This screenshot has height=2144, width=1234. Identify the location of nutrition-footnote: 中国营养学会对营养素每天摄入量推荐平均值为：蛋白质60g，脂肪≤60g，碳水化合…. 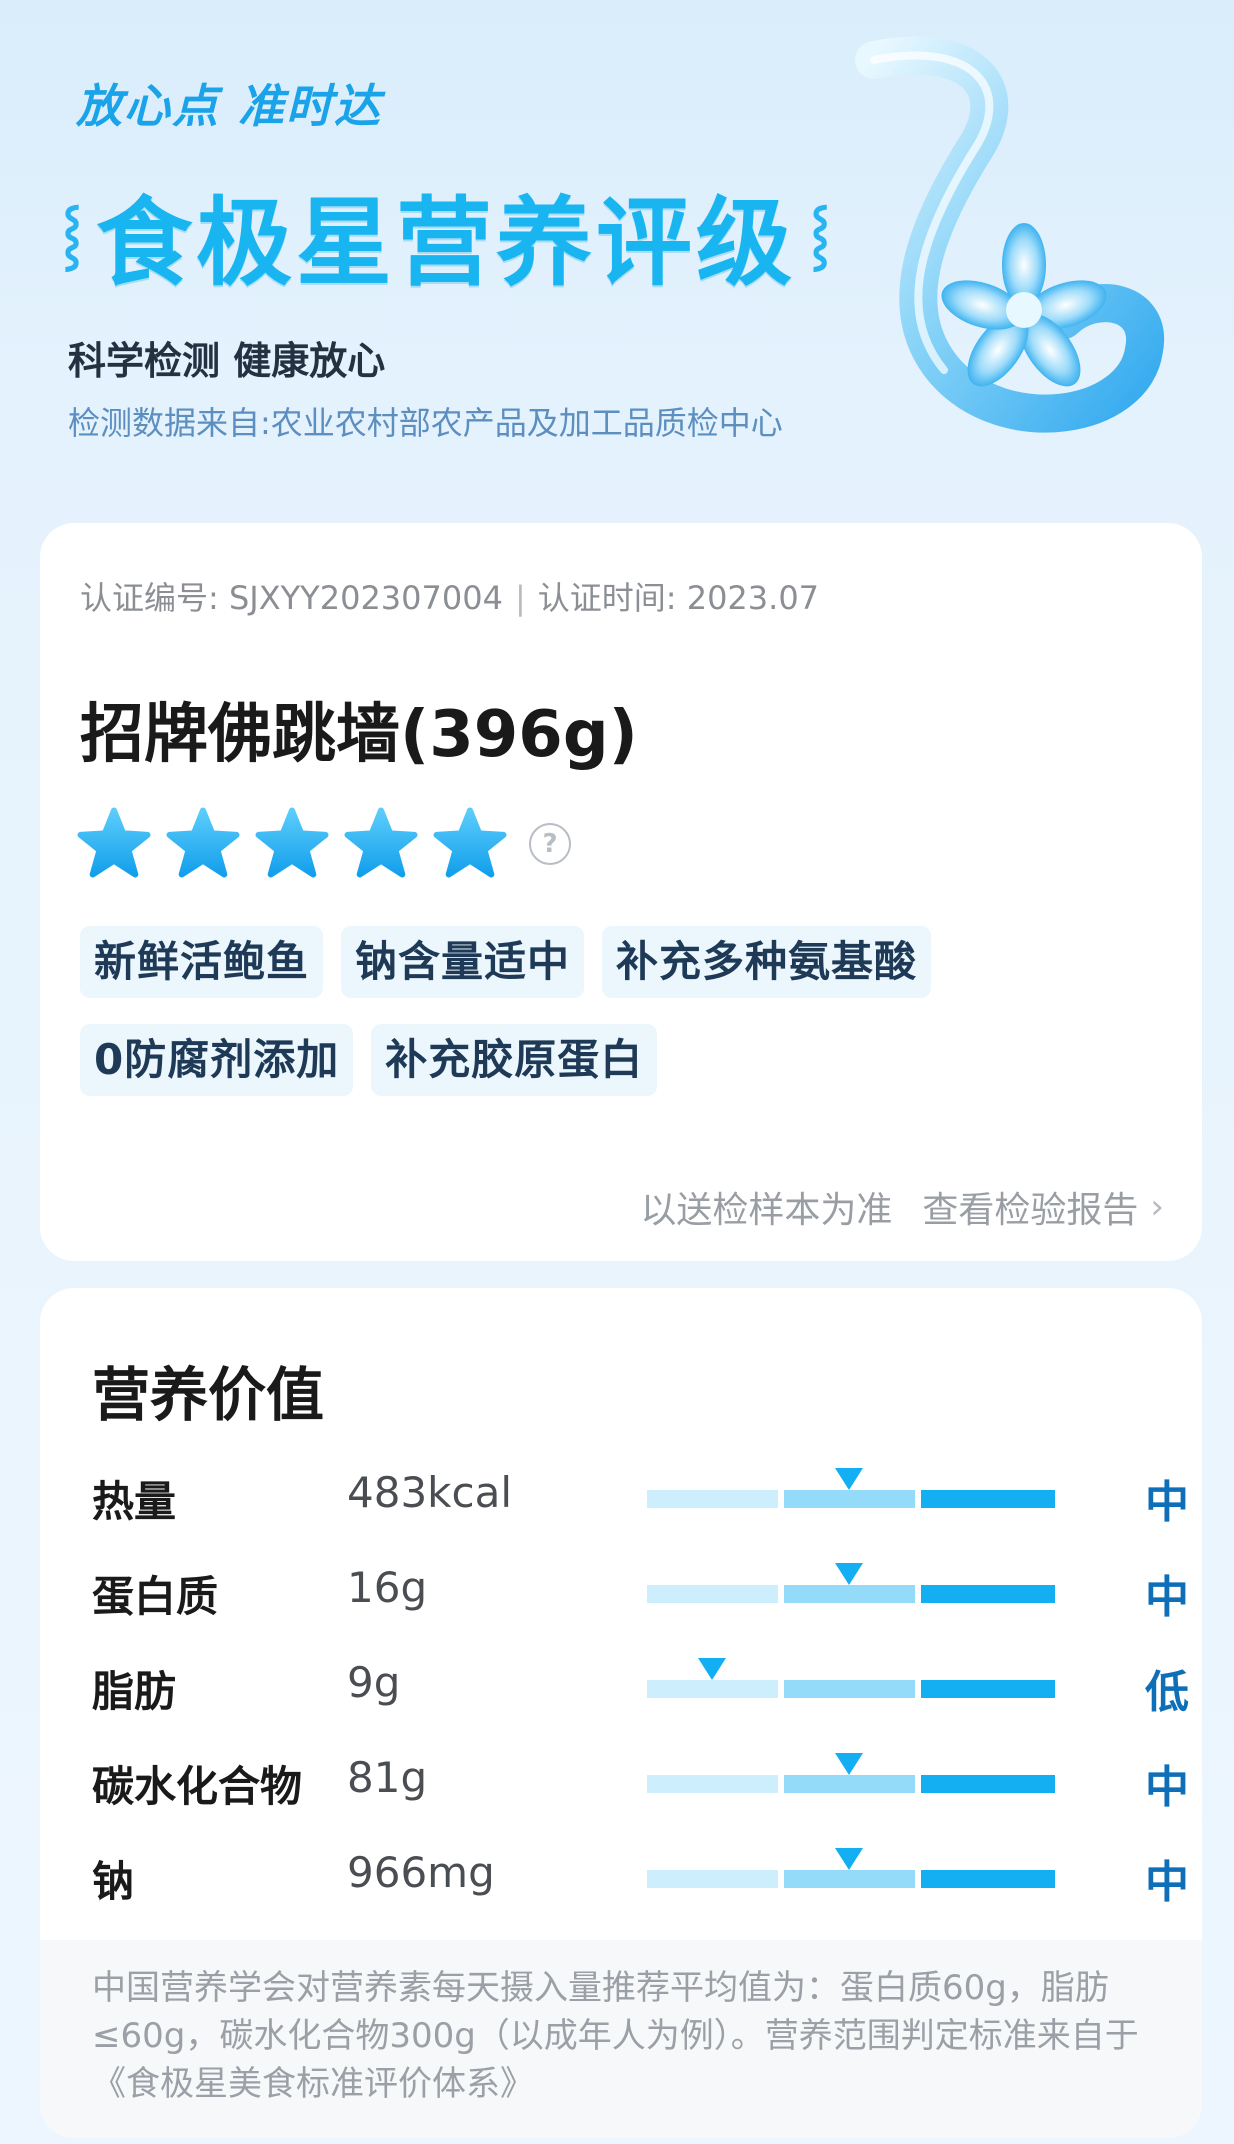
(621, 2039).